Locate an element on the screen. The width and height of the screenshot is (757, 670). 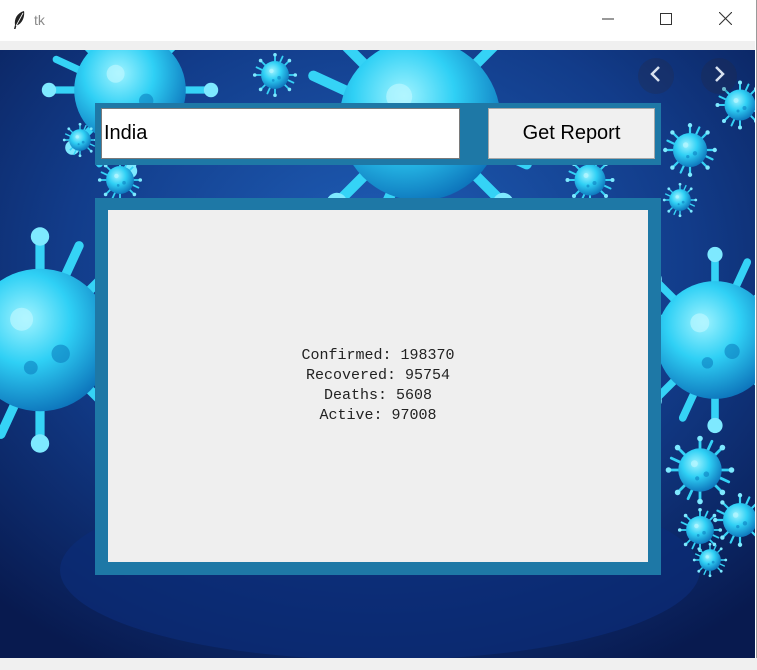
active-count: Active: 97008 is located at coordinates (378, 415).